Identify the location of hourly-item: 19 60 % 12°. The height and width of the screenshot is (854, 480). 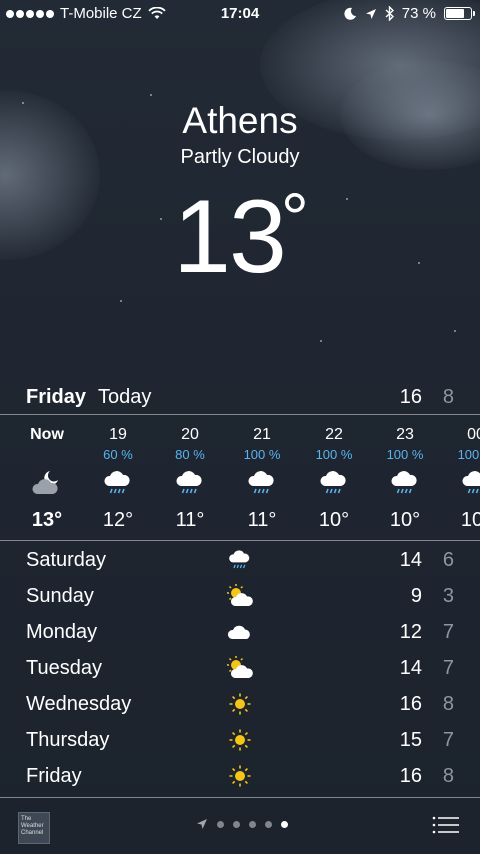
(118, 476).